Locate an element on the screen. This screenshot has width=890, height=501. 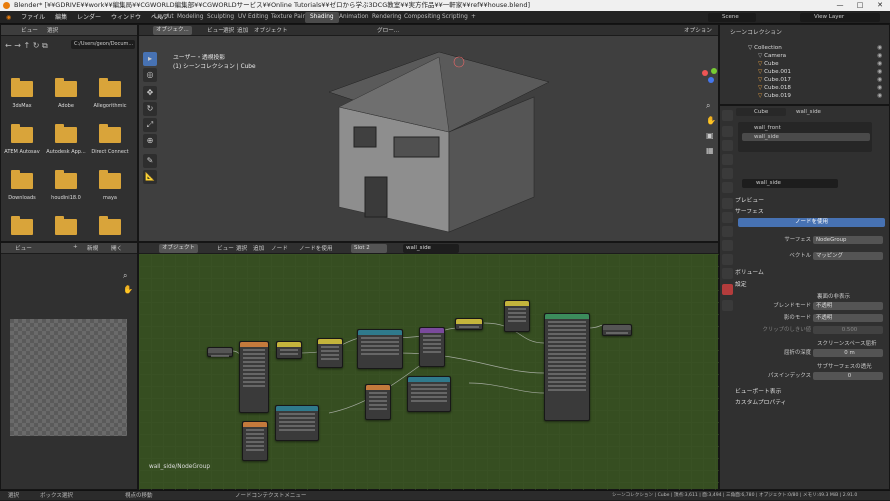
add-workspace-button: + is located at coordinates (473, 17).